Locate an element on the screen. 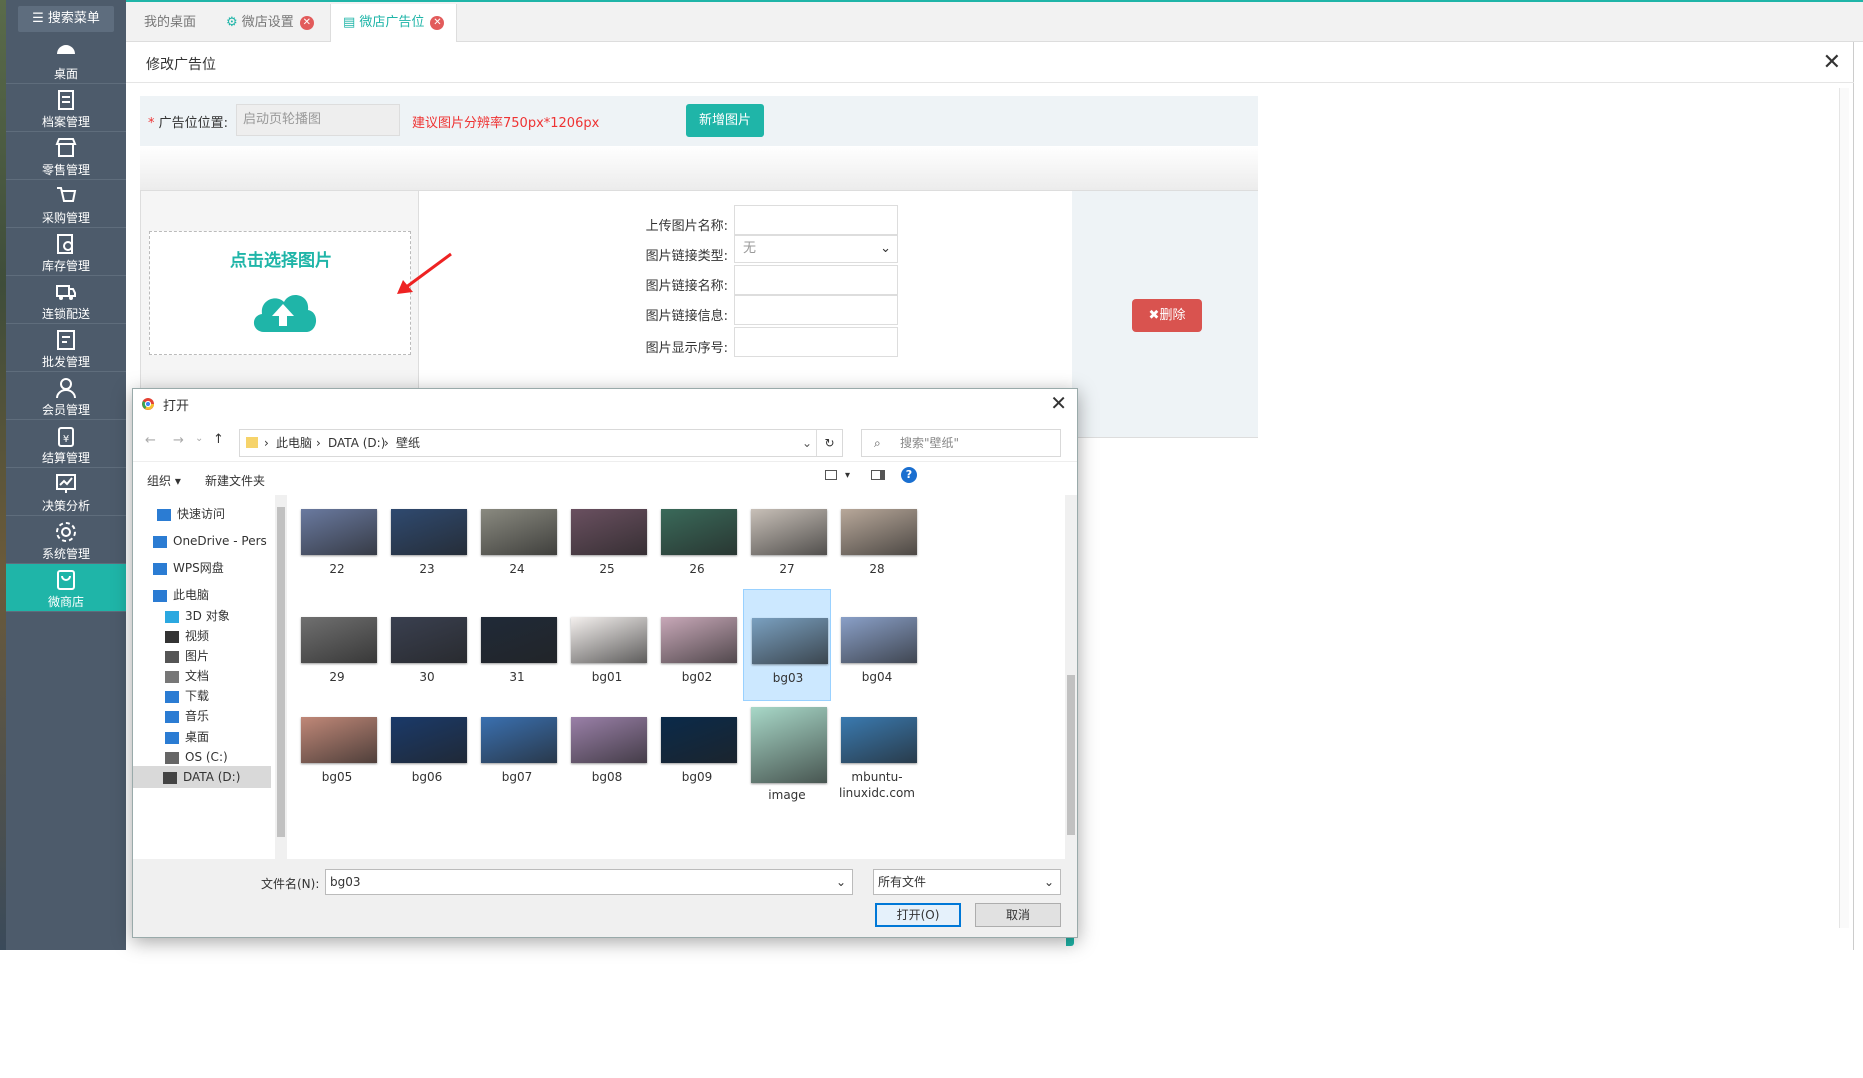 This screenshot has width=1863, height=1078. delete-button: ✖删除 is located at coordinates (1167, 315).